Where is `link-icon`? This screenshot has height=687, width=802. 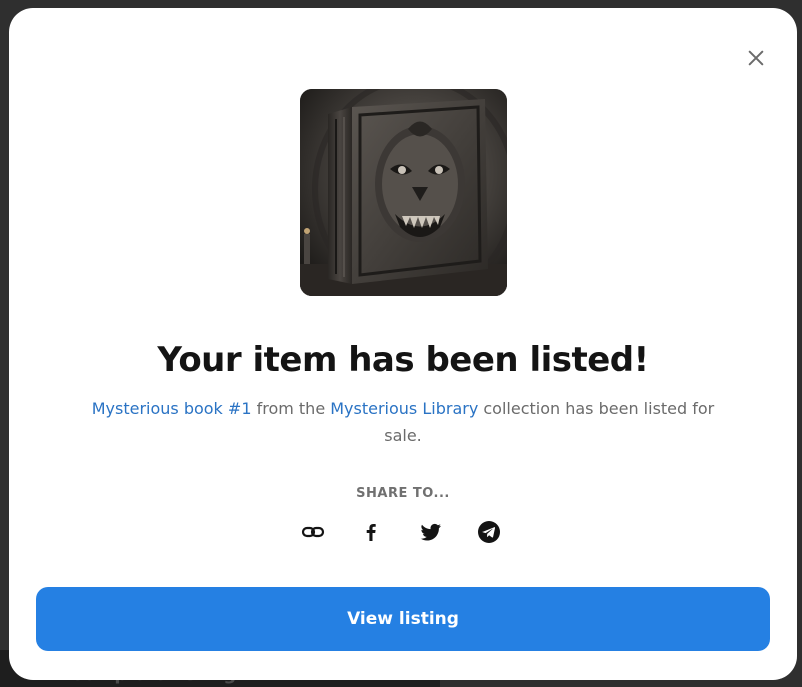 link-icon is located at coordinates (313, 532).